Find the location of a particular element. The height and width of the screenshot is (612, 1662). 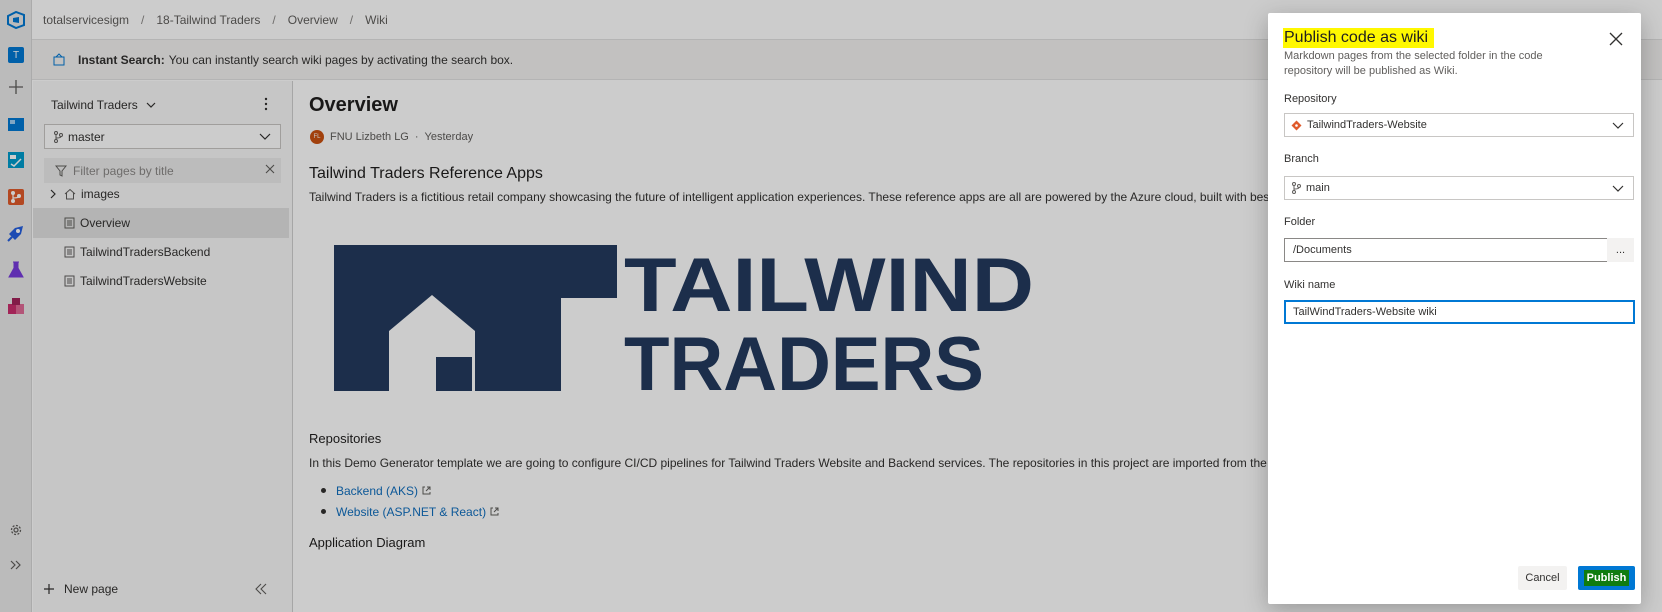

wiki-name-field is located at coordinates (1459, 312).